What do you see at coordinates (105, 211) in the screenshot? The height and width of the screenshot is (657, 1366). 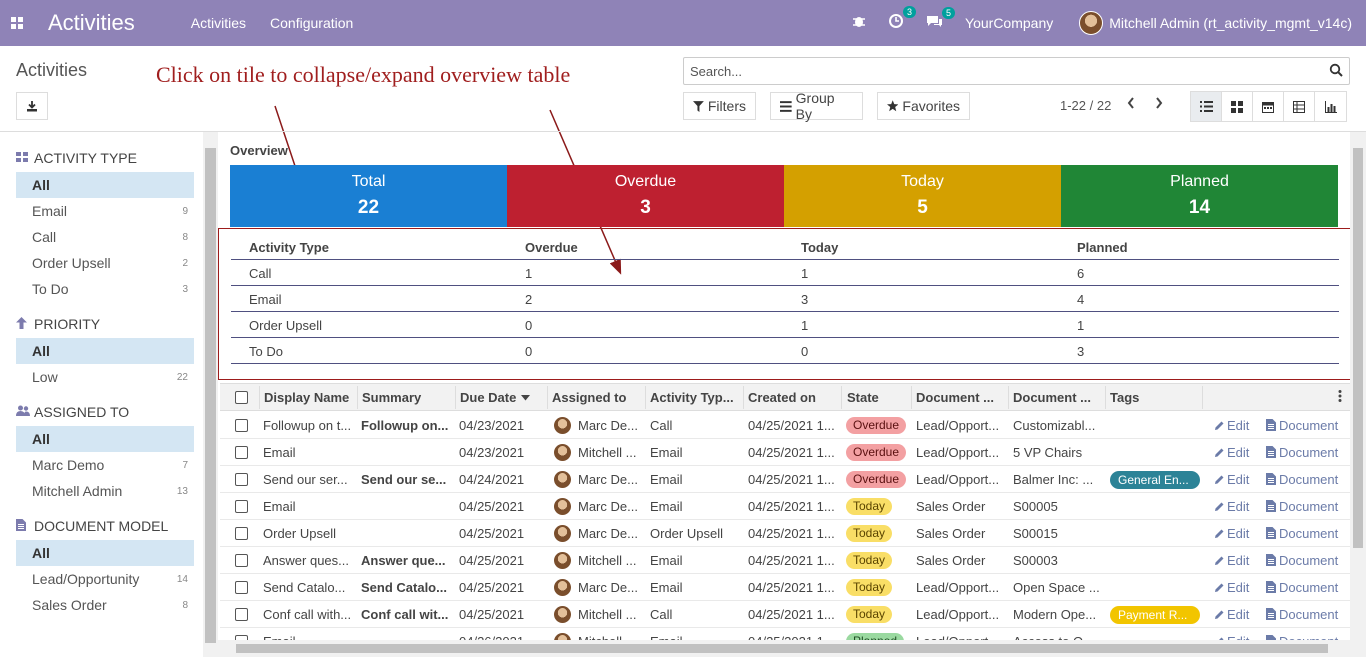 I see `sidebar-item-email: Email 9` at bounding box center [105, 211].